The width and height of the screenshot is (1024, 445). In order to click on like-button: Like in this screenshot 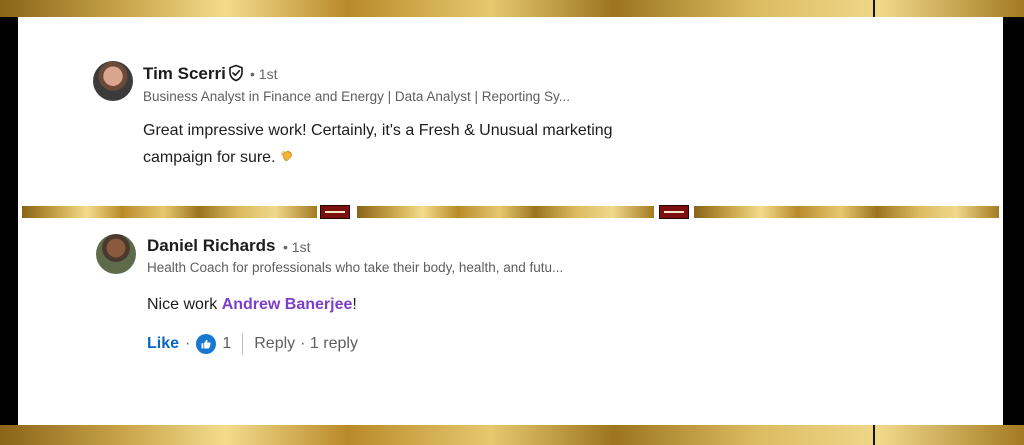, I will do `click(163, 344)`.